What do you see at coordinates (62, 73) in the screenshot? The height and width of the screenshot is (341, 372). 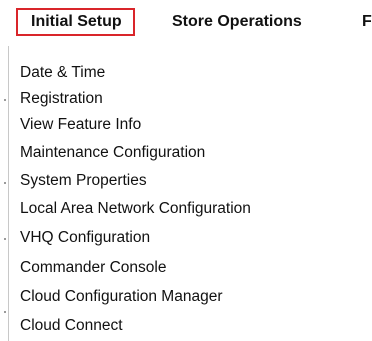 I see `menu-item-date-time: Date & Time` at bounding box center [62, 73].